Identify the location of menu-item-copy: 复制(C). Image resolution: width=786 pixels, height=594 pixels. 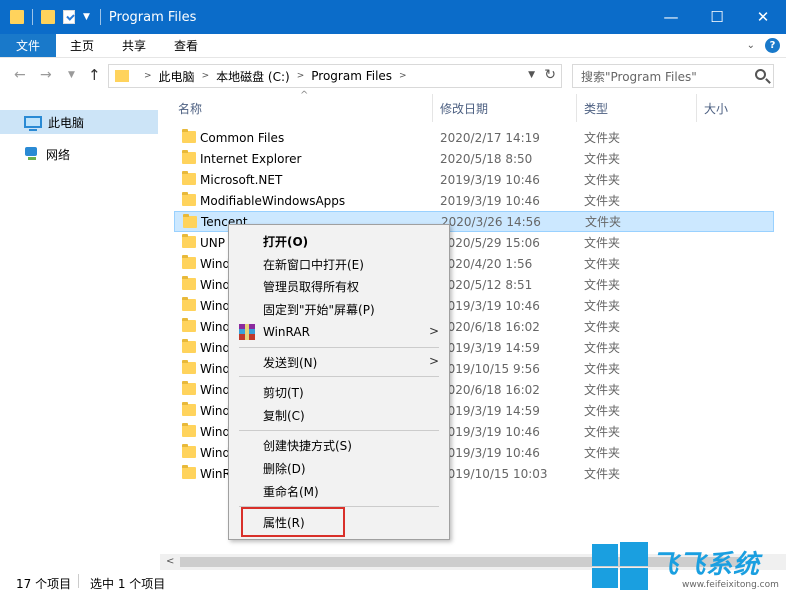
(339, 415).